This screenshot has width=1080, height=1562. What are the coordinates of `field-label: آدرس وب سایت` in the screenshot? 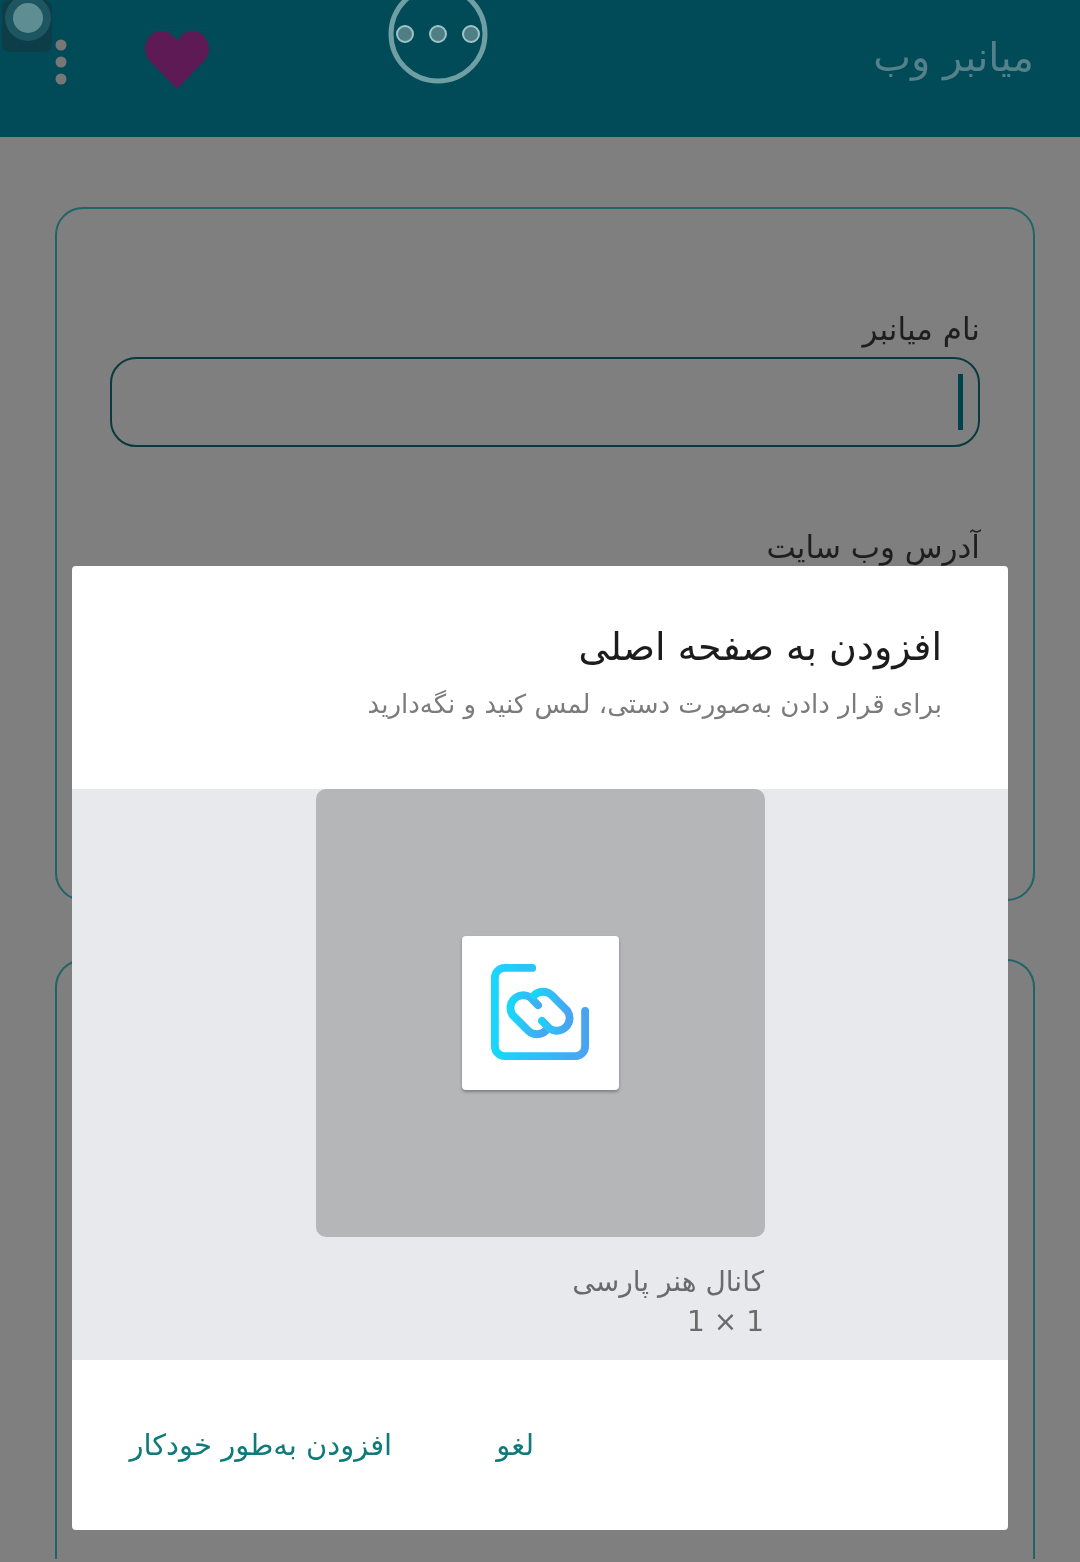 It's located at (872, 547).